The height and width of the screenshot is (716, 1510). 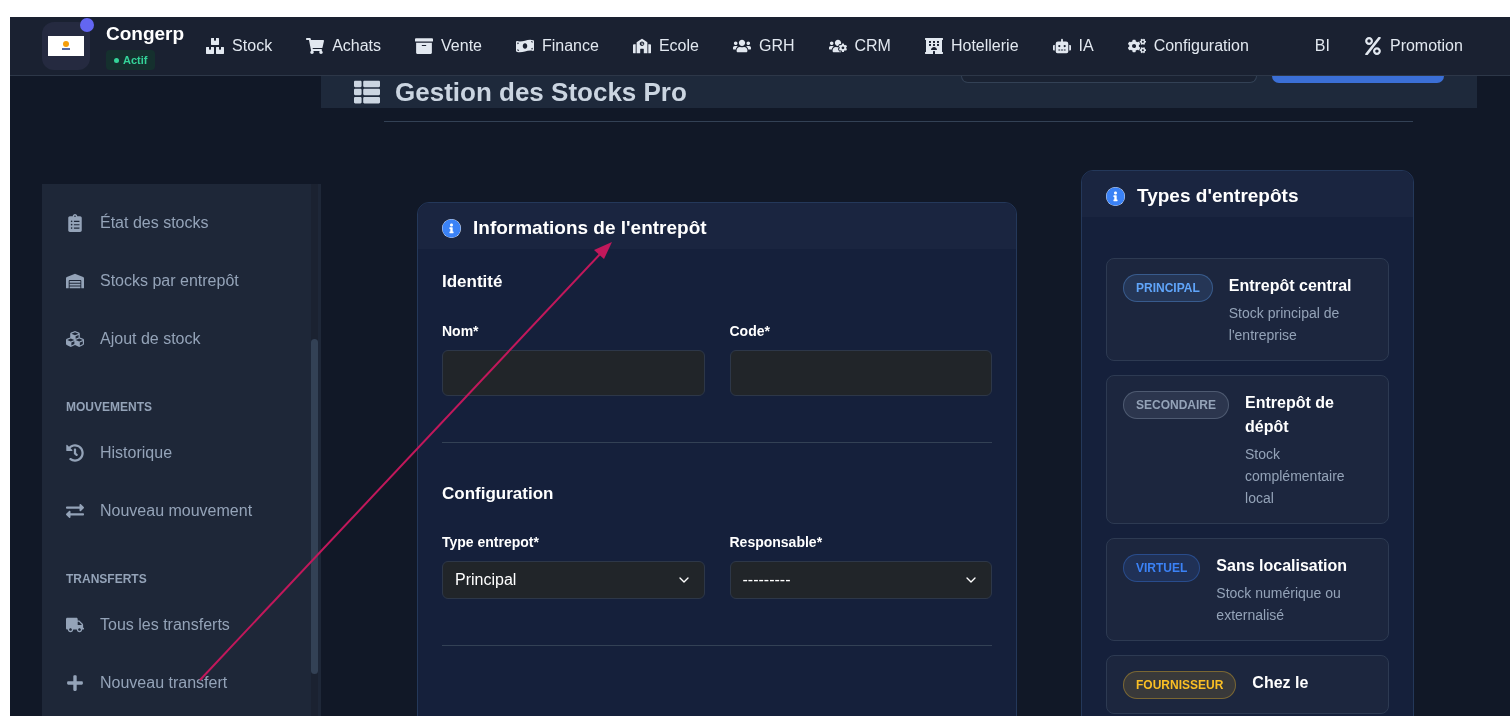 What do you see at coordinates (741, 46) in the screenshot?
I see `users-icon` at bounding box center [741, 46].